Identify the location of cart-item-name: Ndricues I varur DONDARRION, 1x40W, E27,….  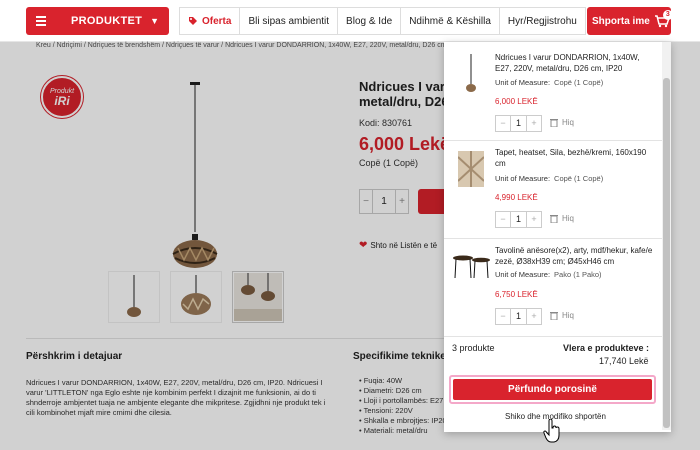
(567, 63).